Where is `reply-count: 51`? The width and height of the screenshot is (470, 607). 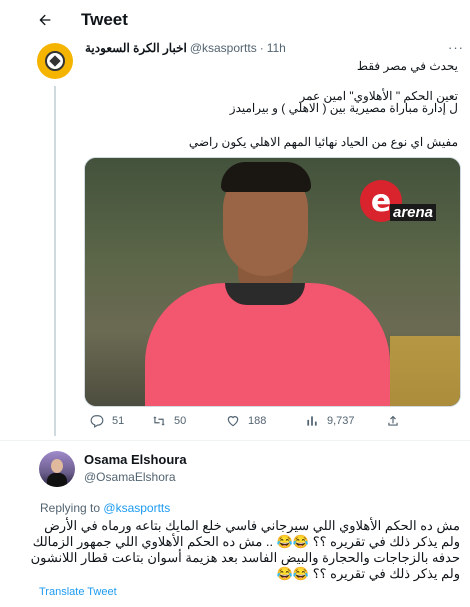
reply-count: 51 is located at coordinates (118, 421).